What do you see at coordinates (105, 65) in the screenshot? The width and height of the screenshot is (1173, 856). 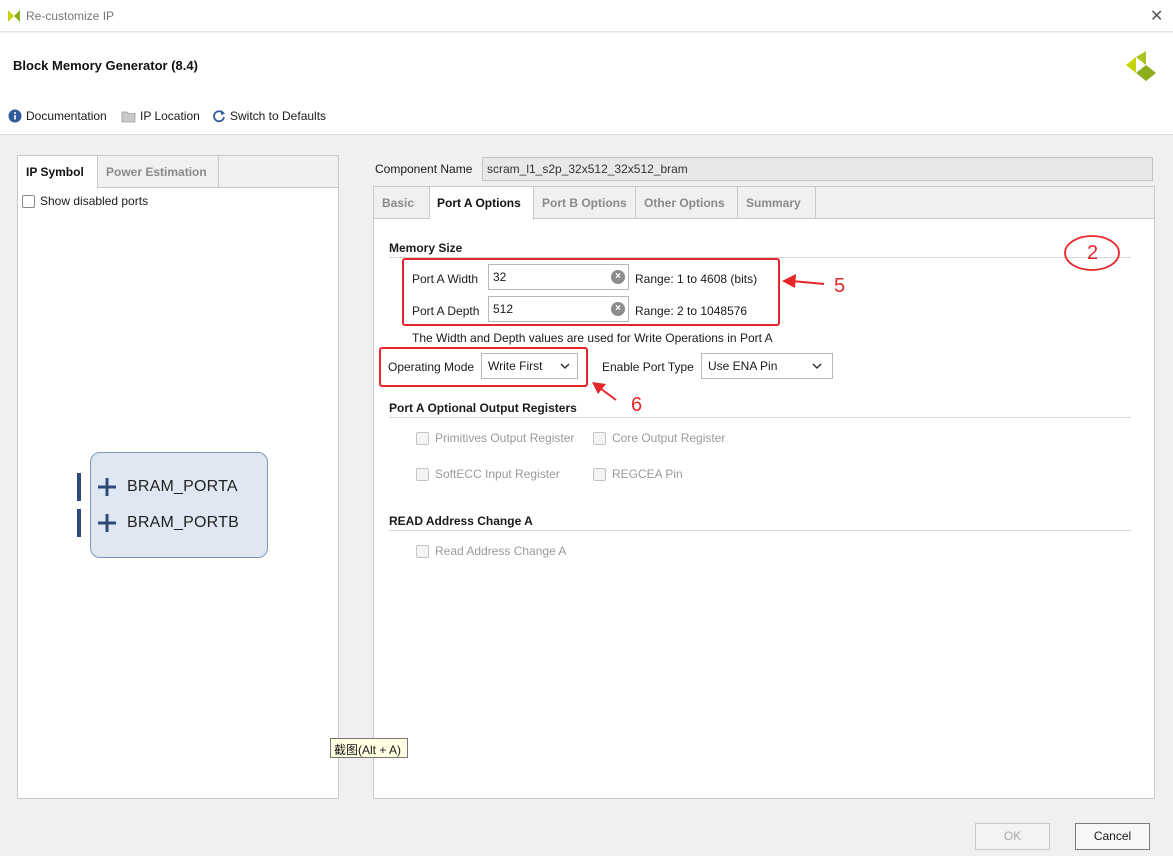 I see `page-title: Block Memory Generator (8.4)` at bounding box center [105, 65].